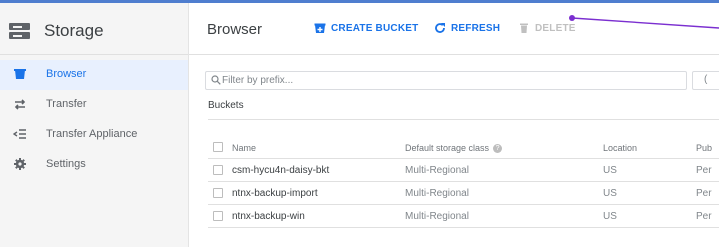 Image resolution: width=719 pixels, height=247 pixels. Describe the element at coordinates (442, 80) in the screenshot. I see `filter-prefix-input` at that location.